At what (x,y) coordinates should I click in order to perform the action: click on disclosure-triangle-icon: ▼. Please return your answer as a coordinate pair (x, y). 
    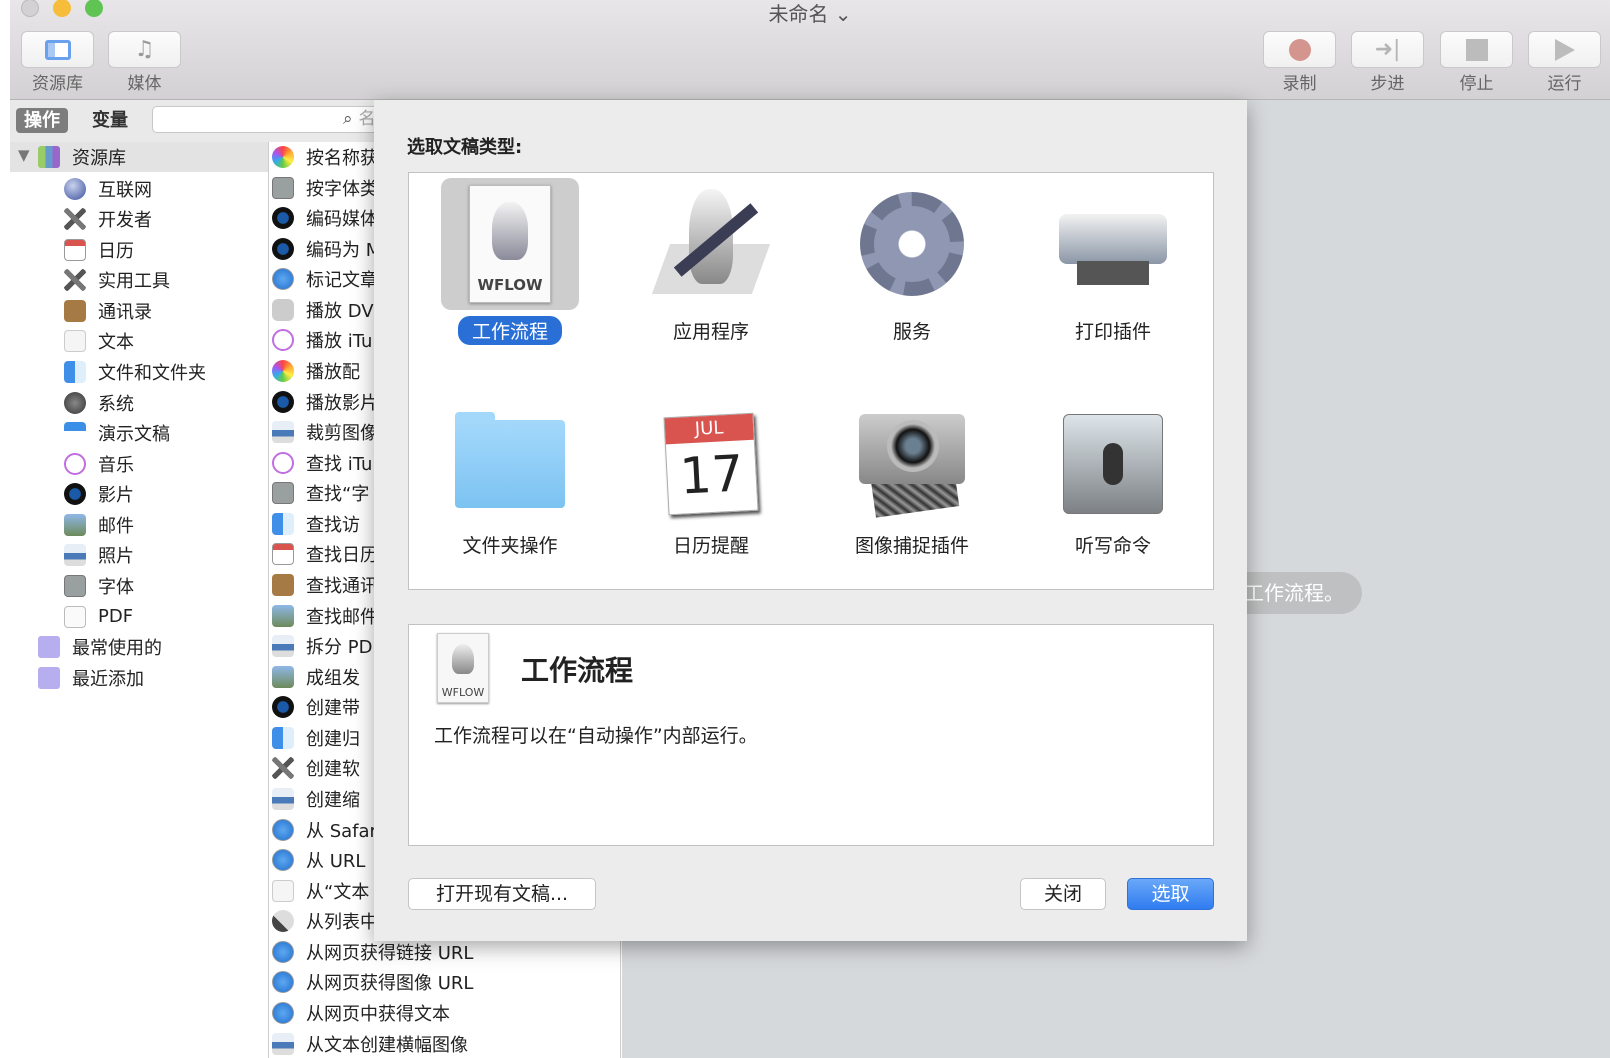
    Looking at the image, I should click on (24, 155).